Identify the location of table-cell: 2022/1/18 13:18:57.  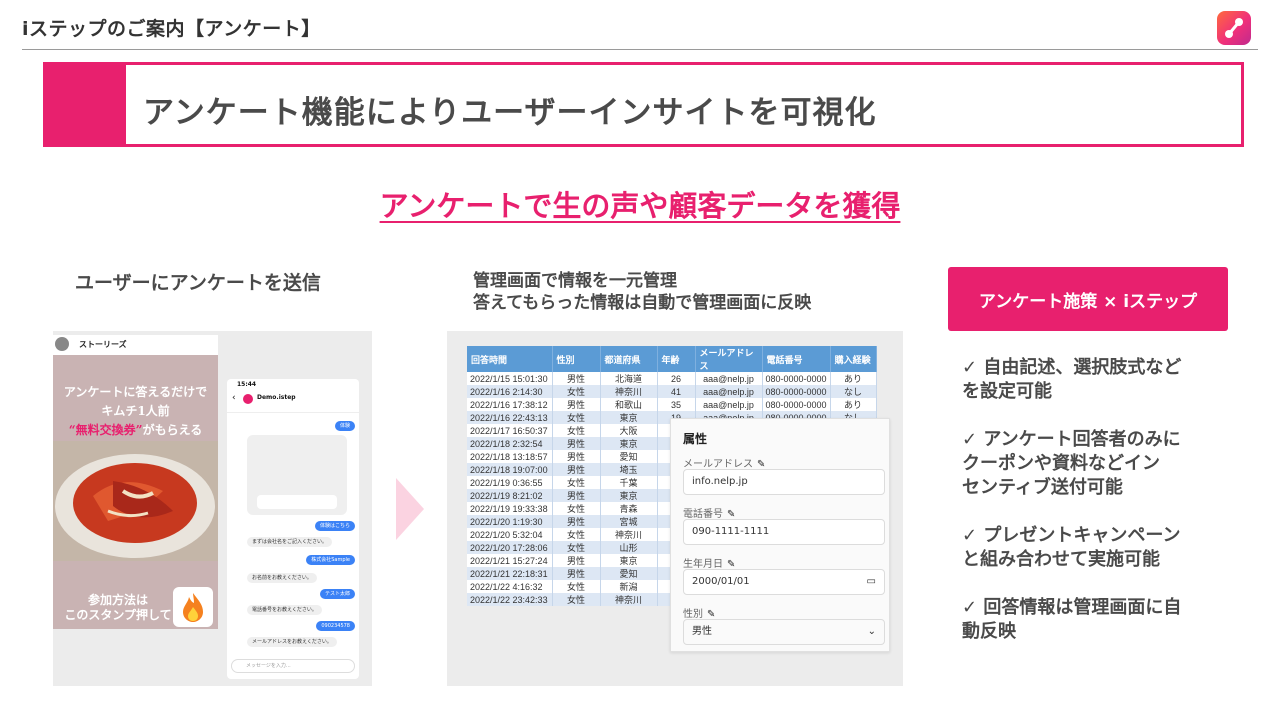
(510, 456).